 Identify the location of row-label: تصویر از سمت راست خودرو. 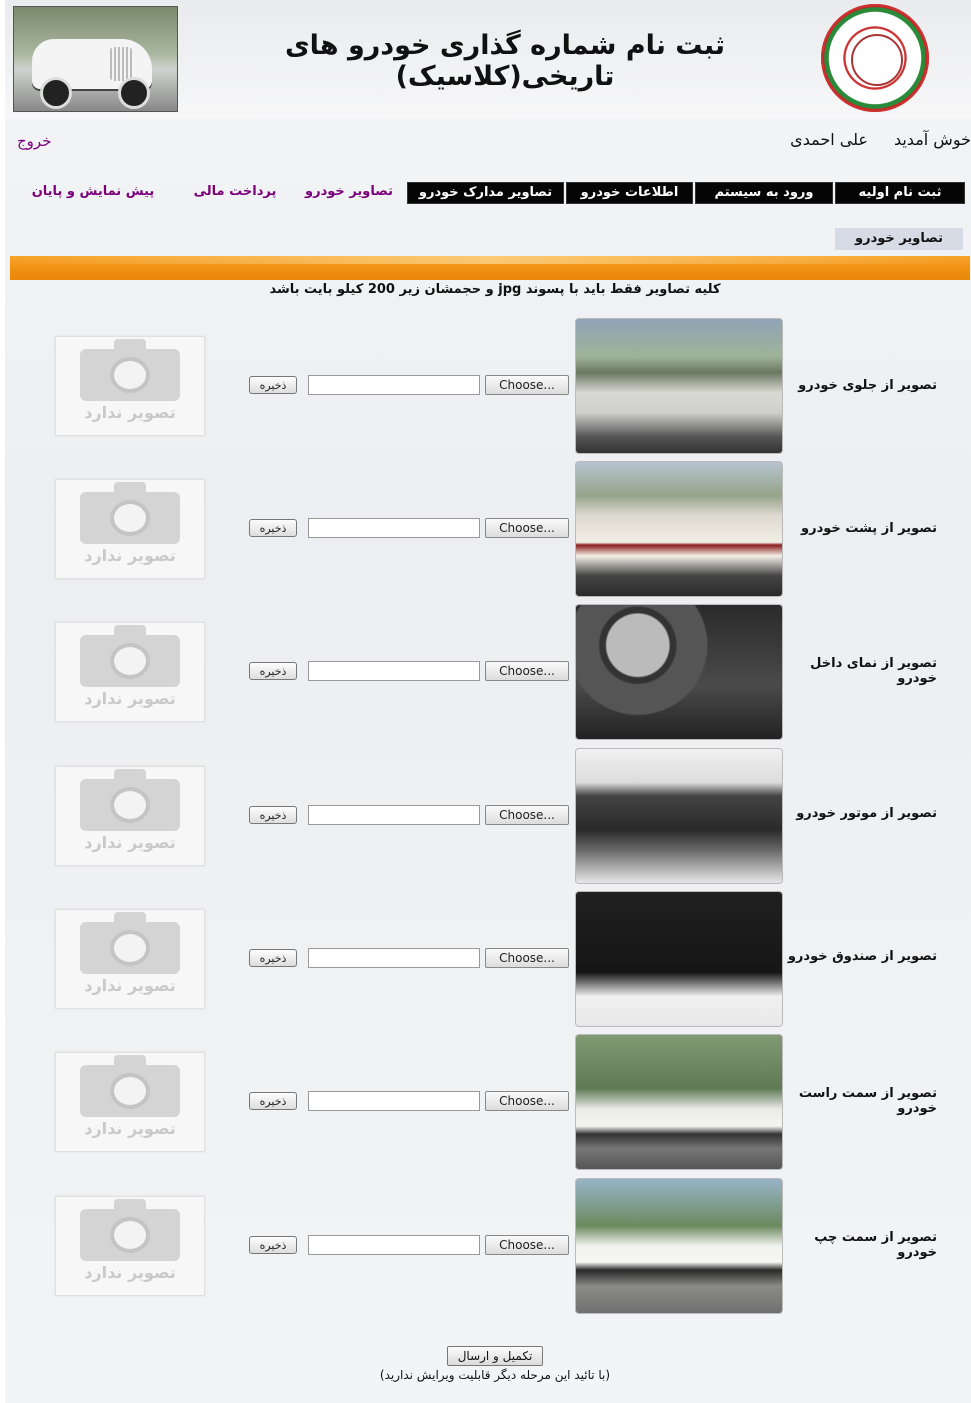
(867, 1101).